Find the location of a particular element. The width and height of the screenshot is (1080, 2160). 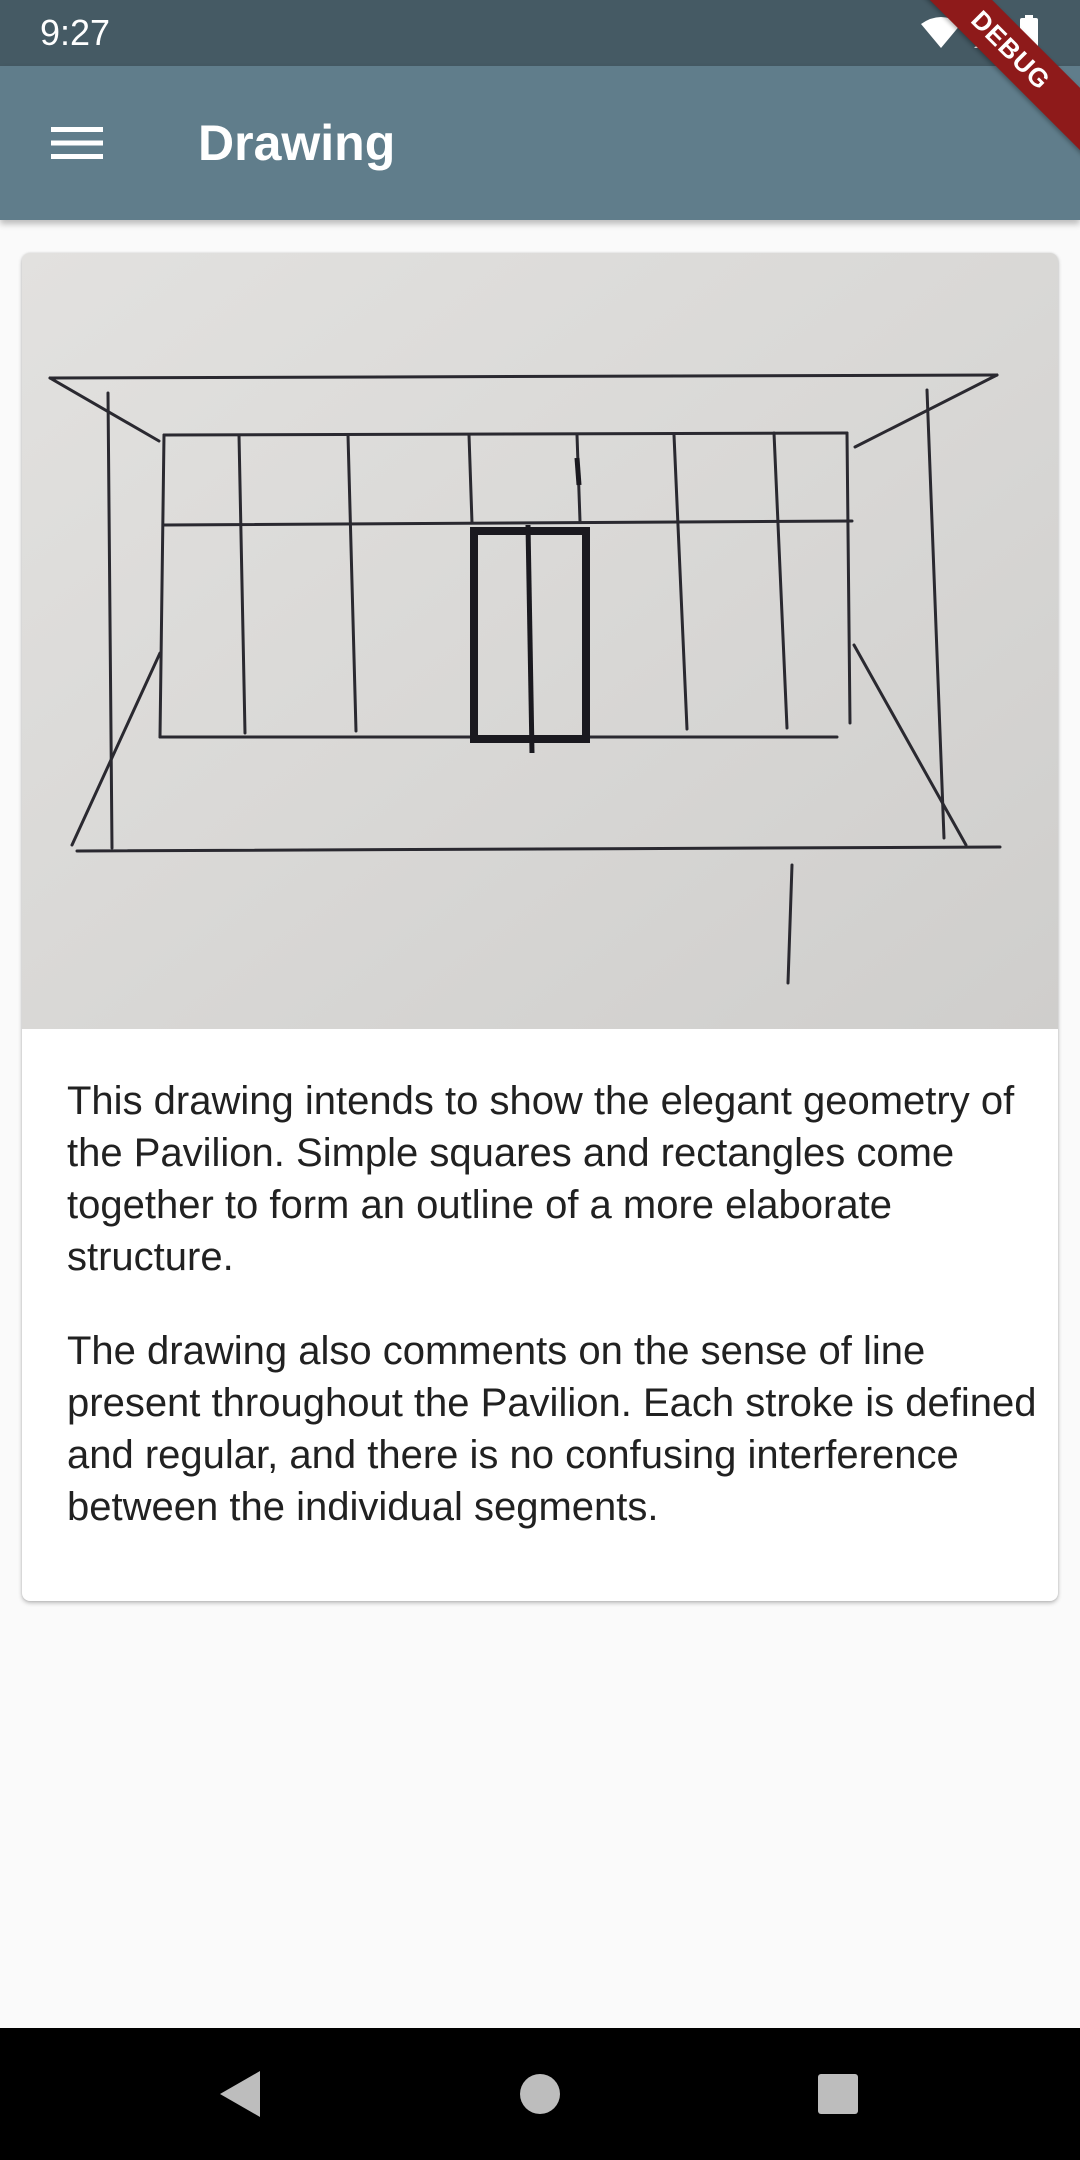

back-button is located at coordinates (240, 2094).